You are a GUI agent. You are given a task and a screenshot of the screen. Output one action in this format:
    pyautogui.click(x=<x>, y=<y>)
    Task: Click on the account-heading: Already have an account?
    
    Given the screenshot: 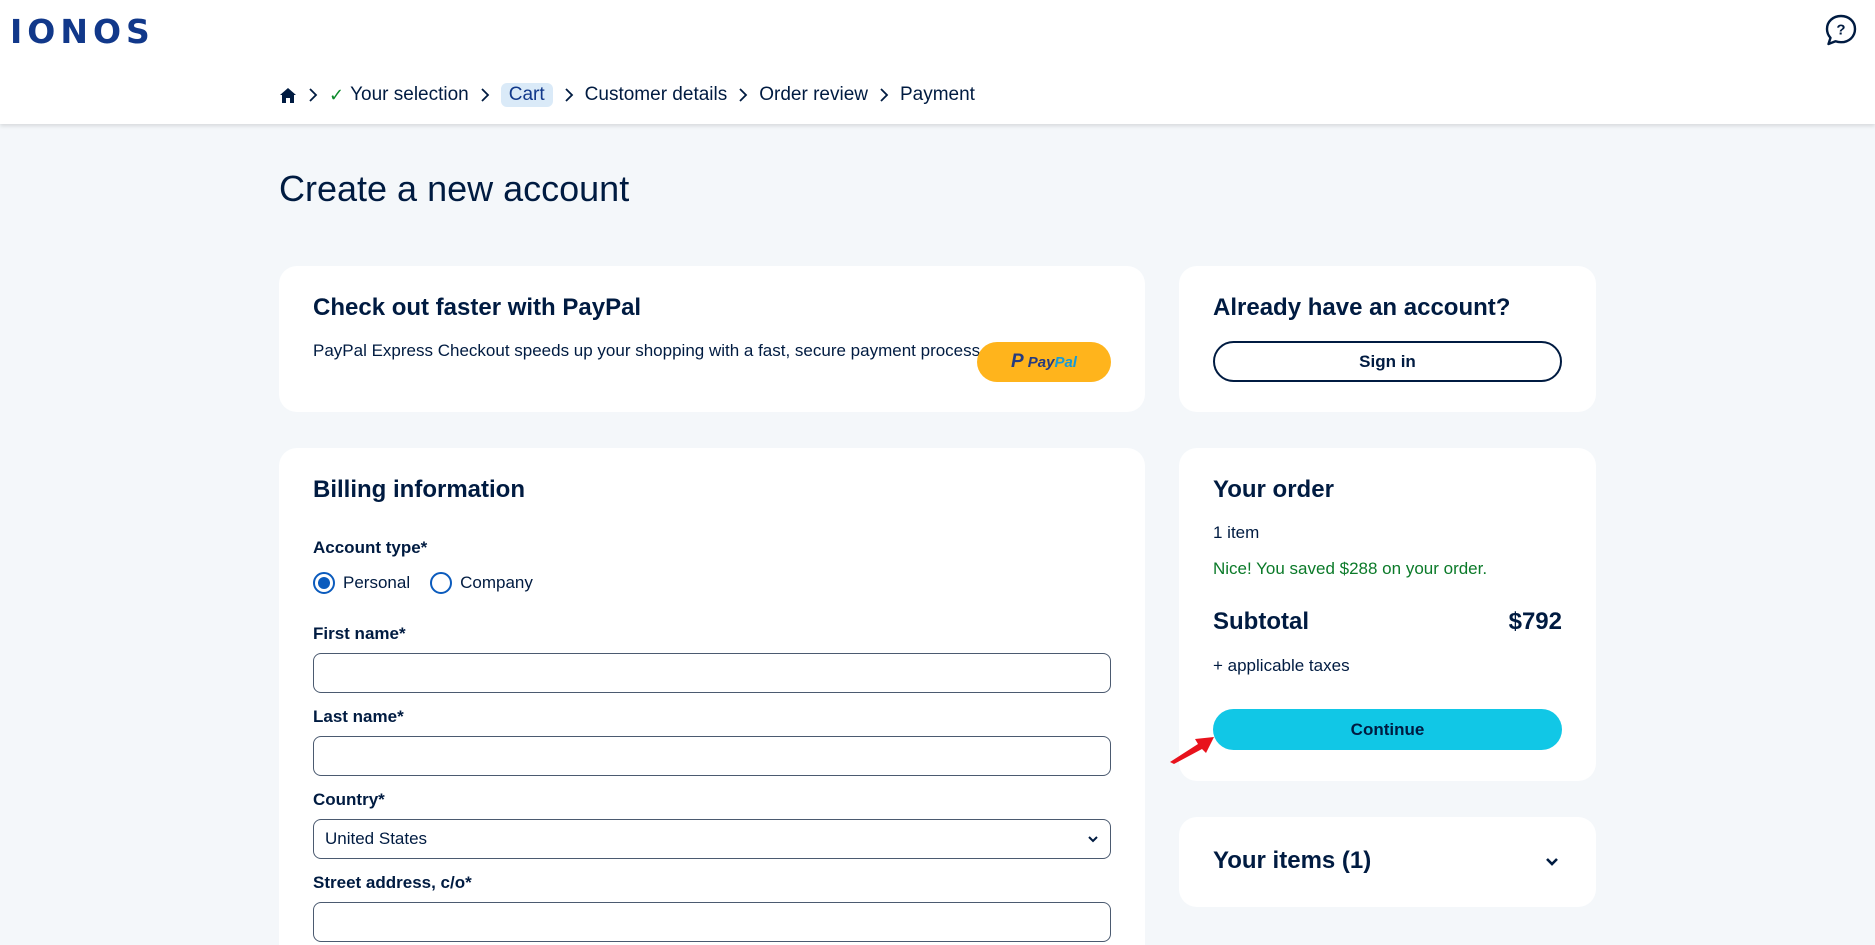 What is the action you would take?
    pyautogui.click(x=1362, y=307)
    